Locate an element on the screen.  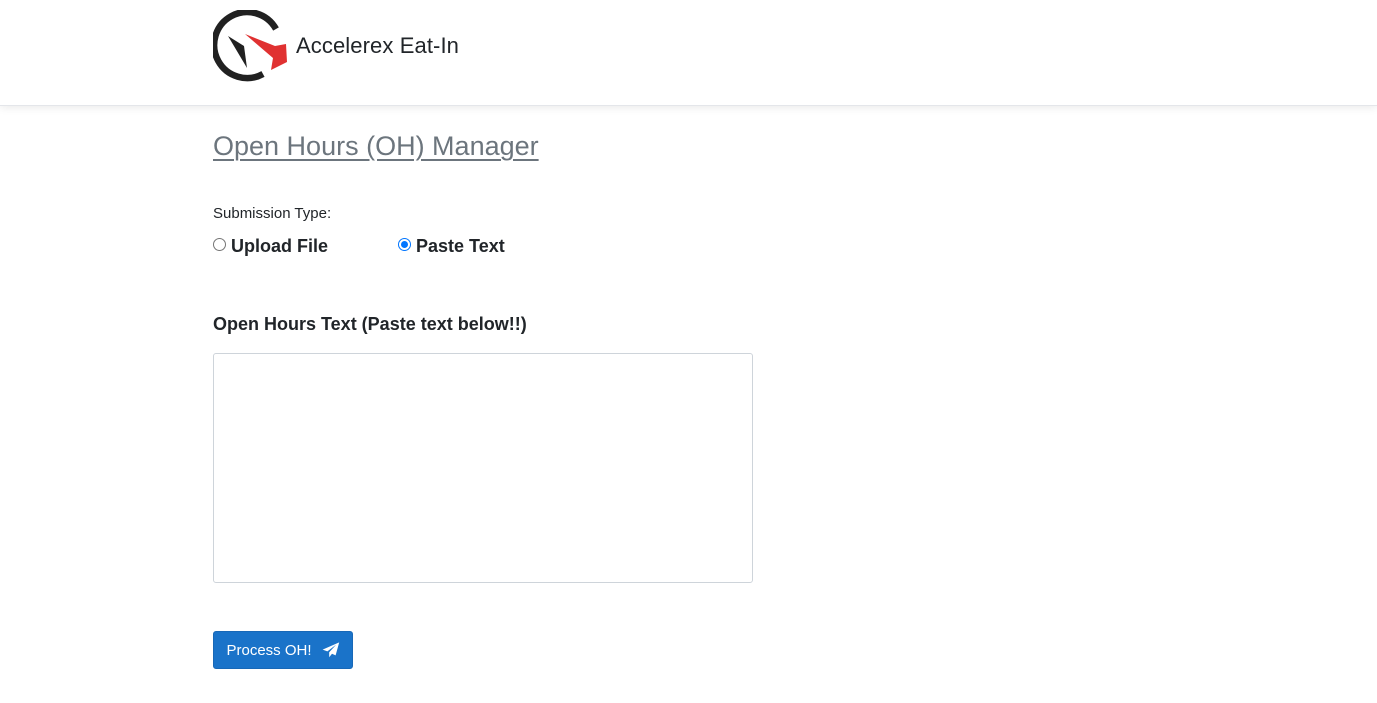
accelerex-logo-icon is located at coordinates (250, 46).